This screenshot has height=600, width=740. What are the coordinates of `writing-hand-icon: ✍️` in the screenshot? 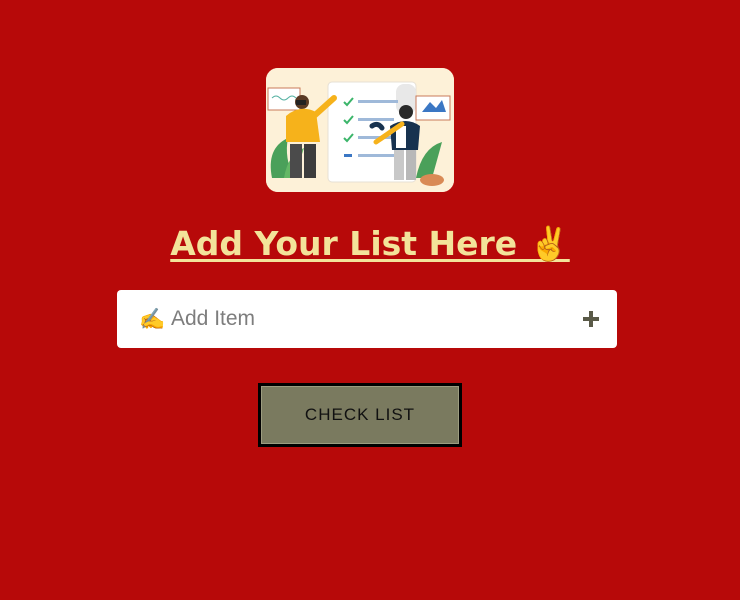 It's located at (152, 319).